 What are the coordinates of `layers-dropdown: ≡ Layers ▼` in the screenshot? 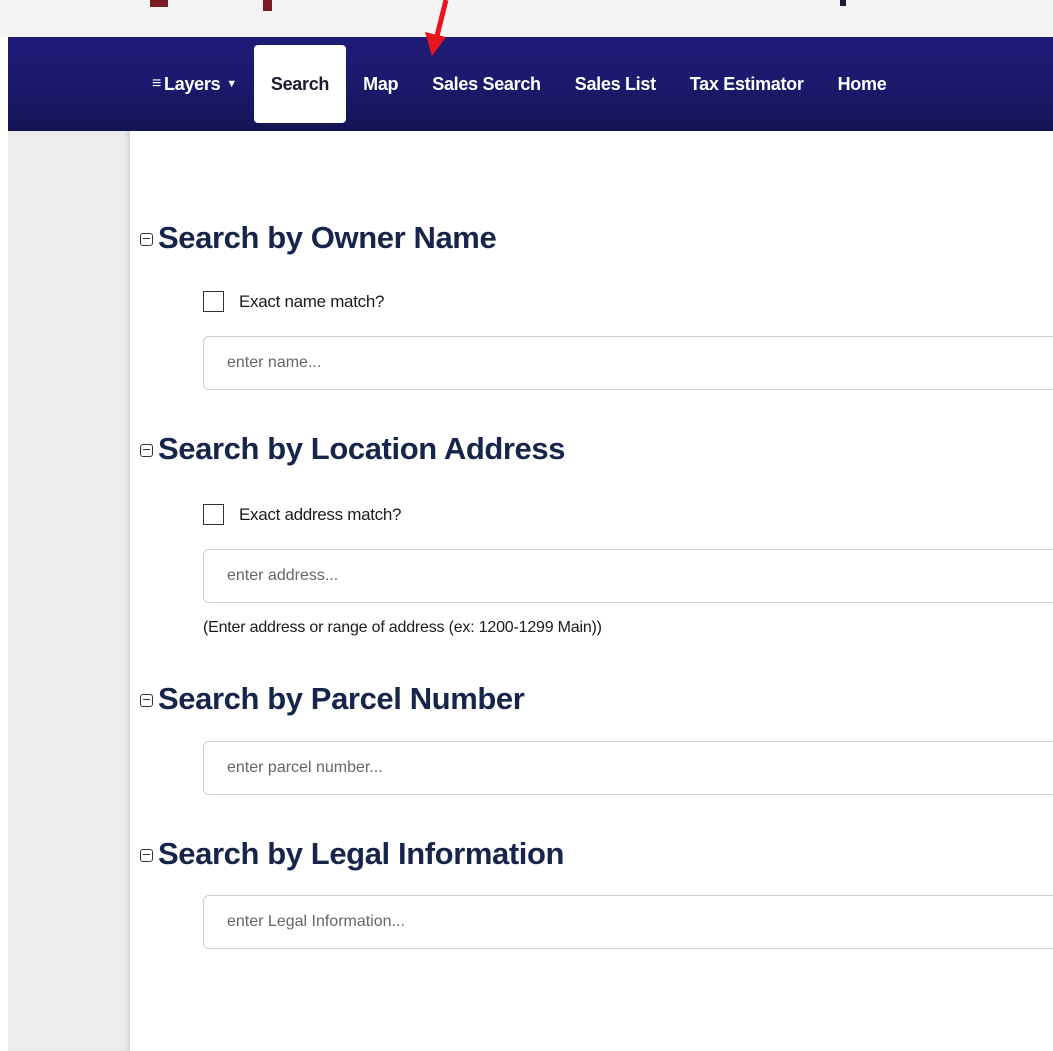 It's located at (194, 84).